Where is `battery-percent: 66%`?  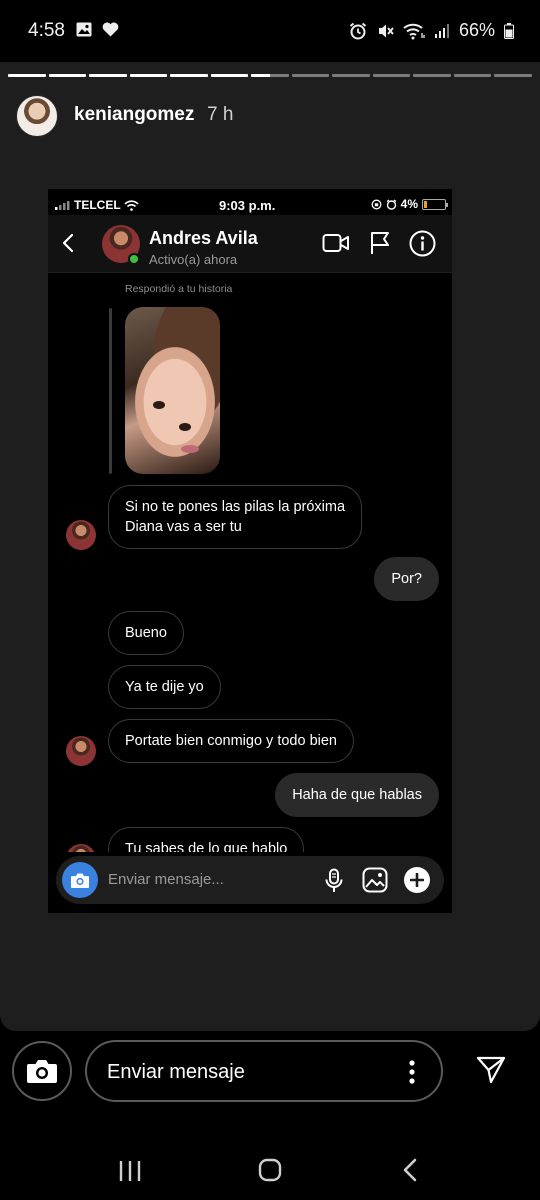
battery-percent: 66% is located at coordinates (476, 30).